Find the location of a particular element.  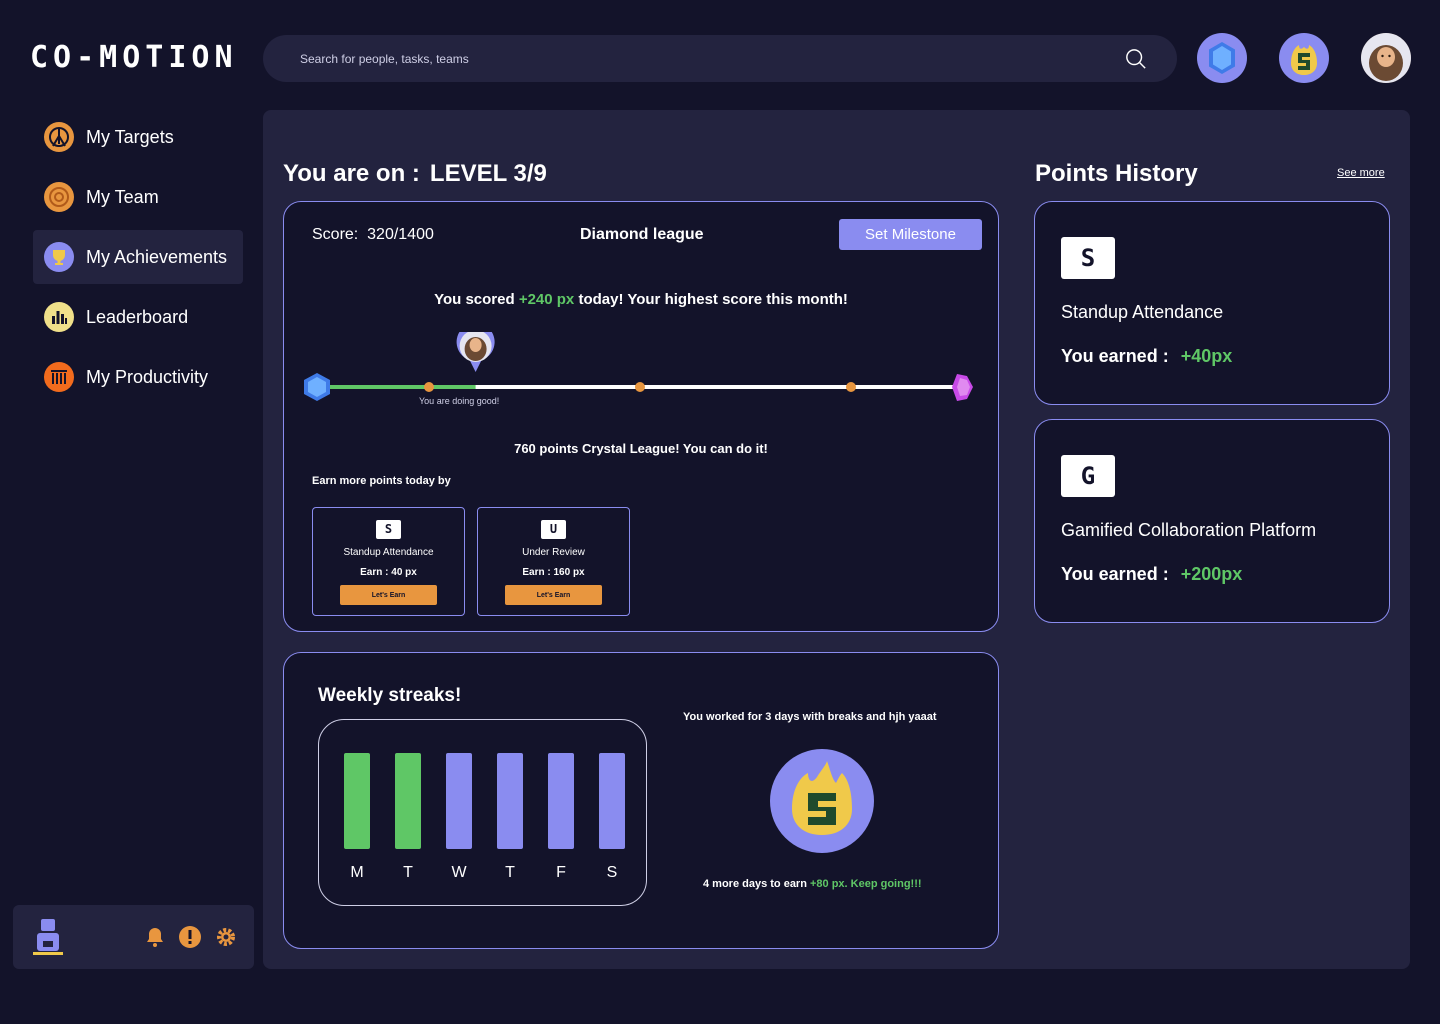

productivity-icon is located at coordinates (59, 377).